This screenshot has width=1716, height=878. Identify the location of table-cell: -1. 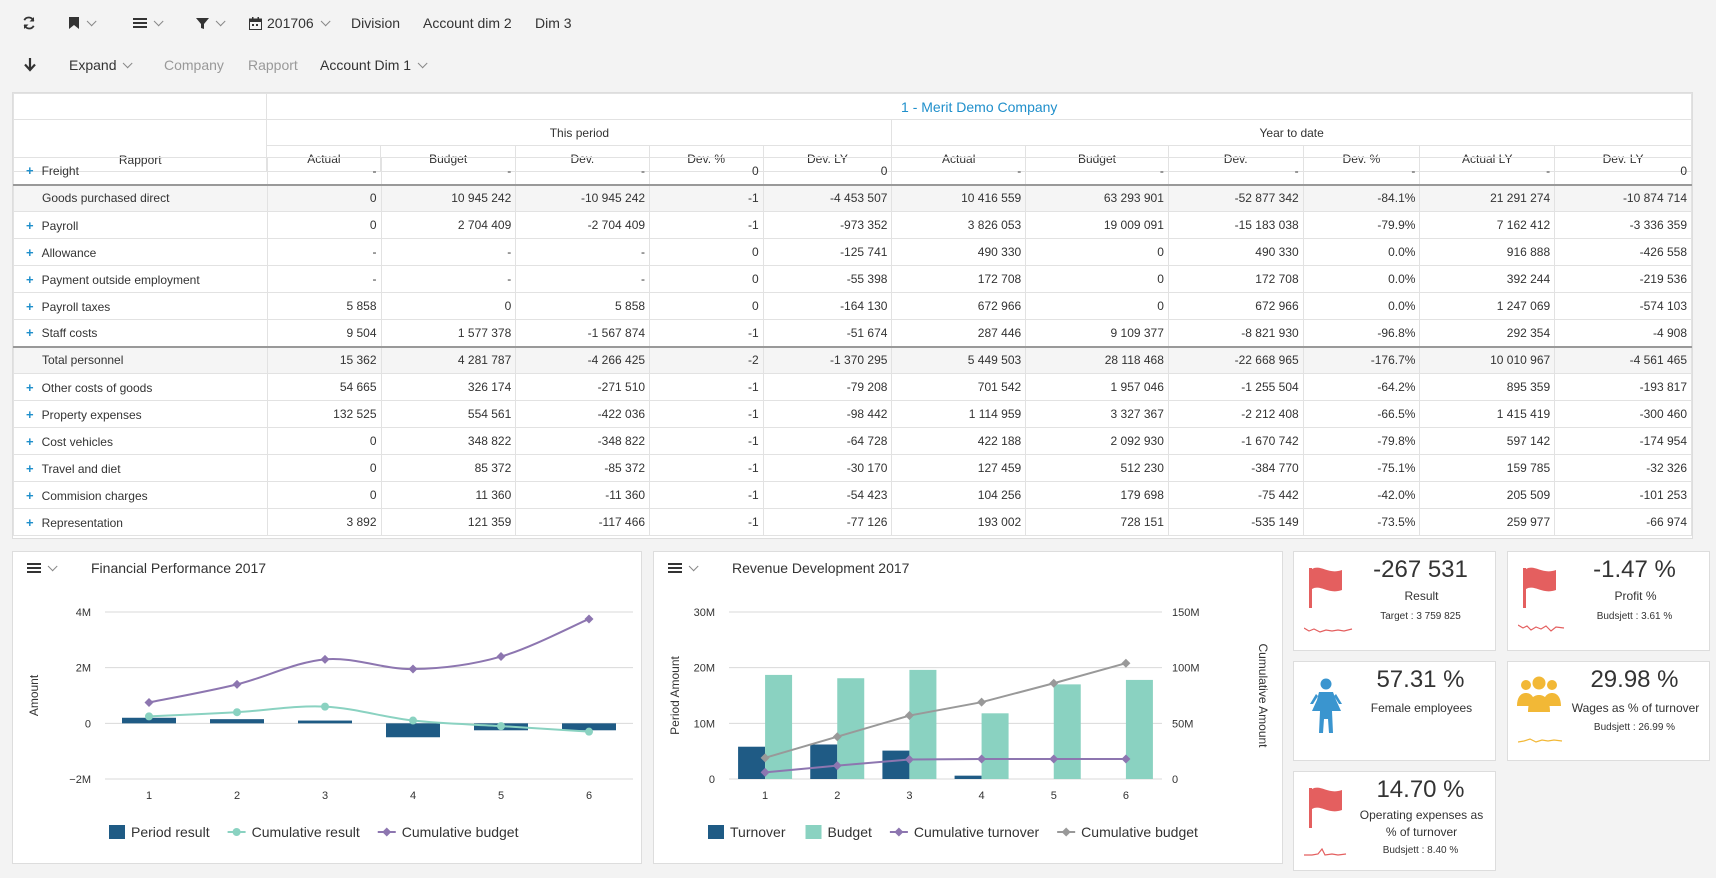
(706, 414).